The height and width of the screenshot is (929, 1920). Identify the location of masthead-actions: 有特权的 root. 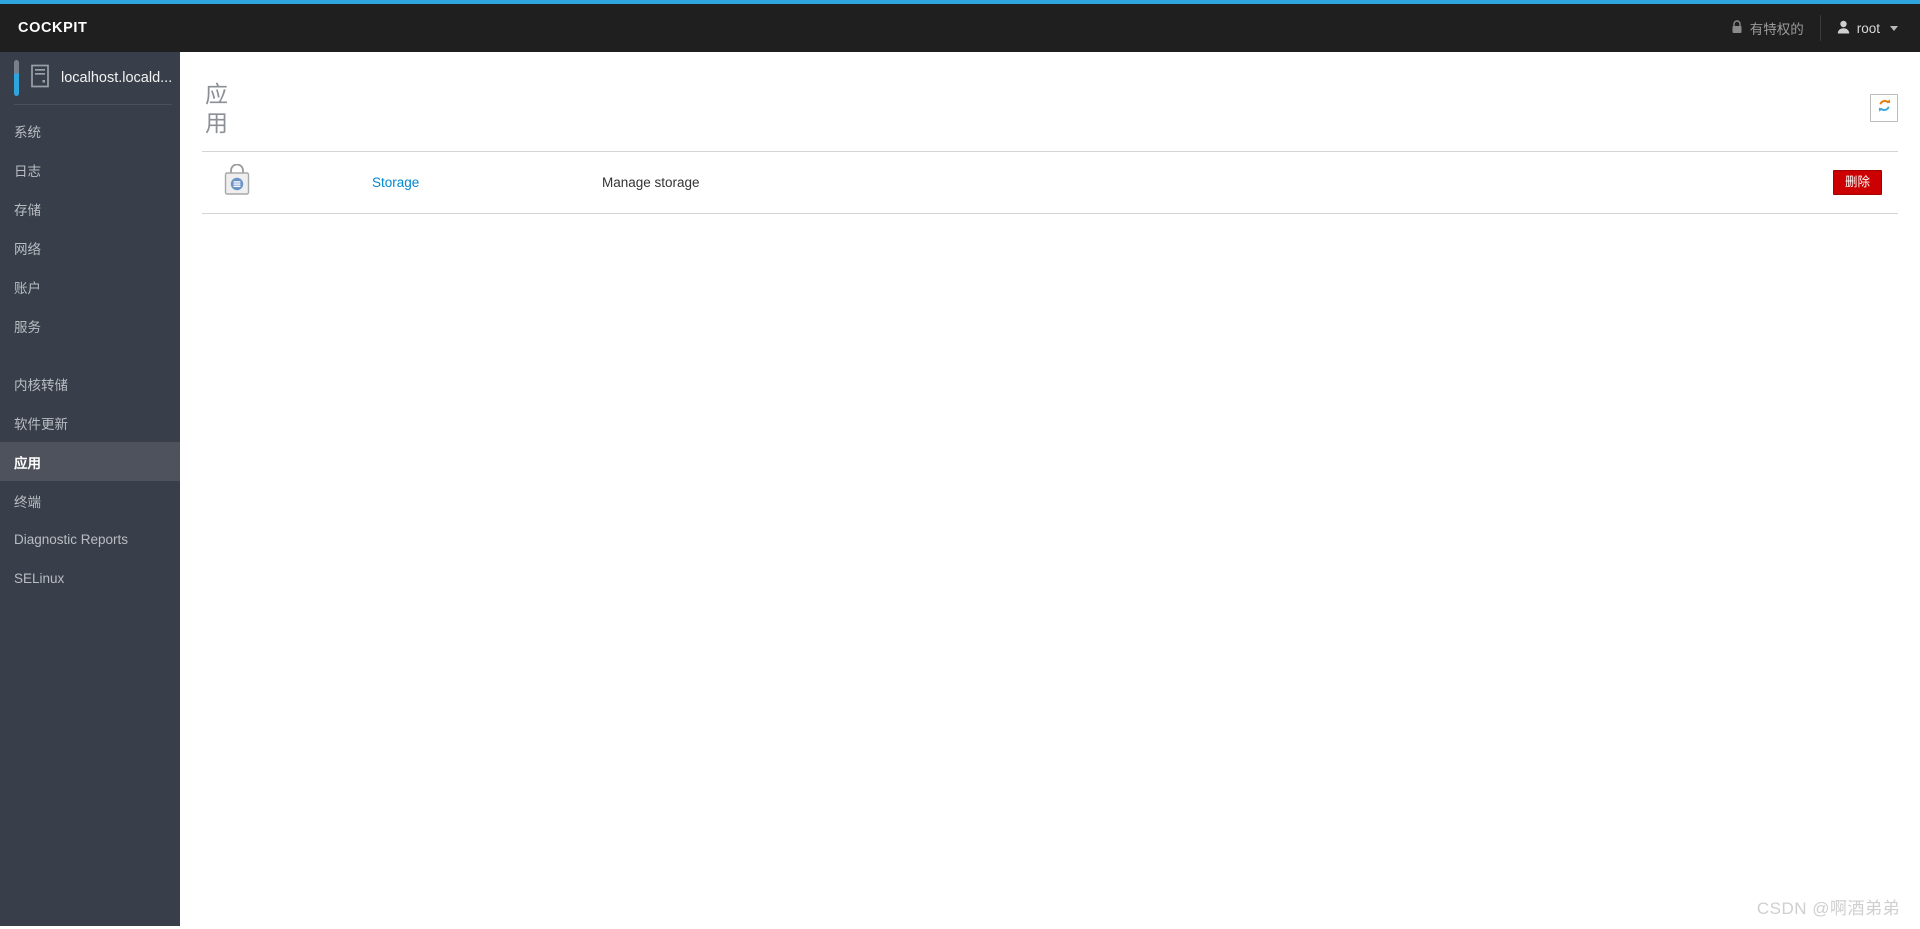
(1817, 28).